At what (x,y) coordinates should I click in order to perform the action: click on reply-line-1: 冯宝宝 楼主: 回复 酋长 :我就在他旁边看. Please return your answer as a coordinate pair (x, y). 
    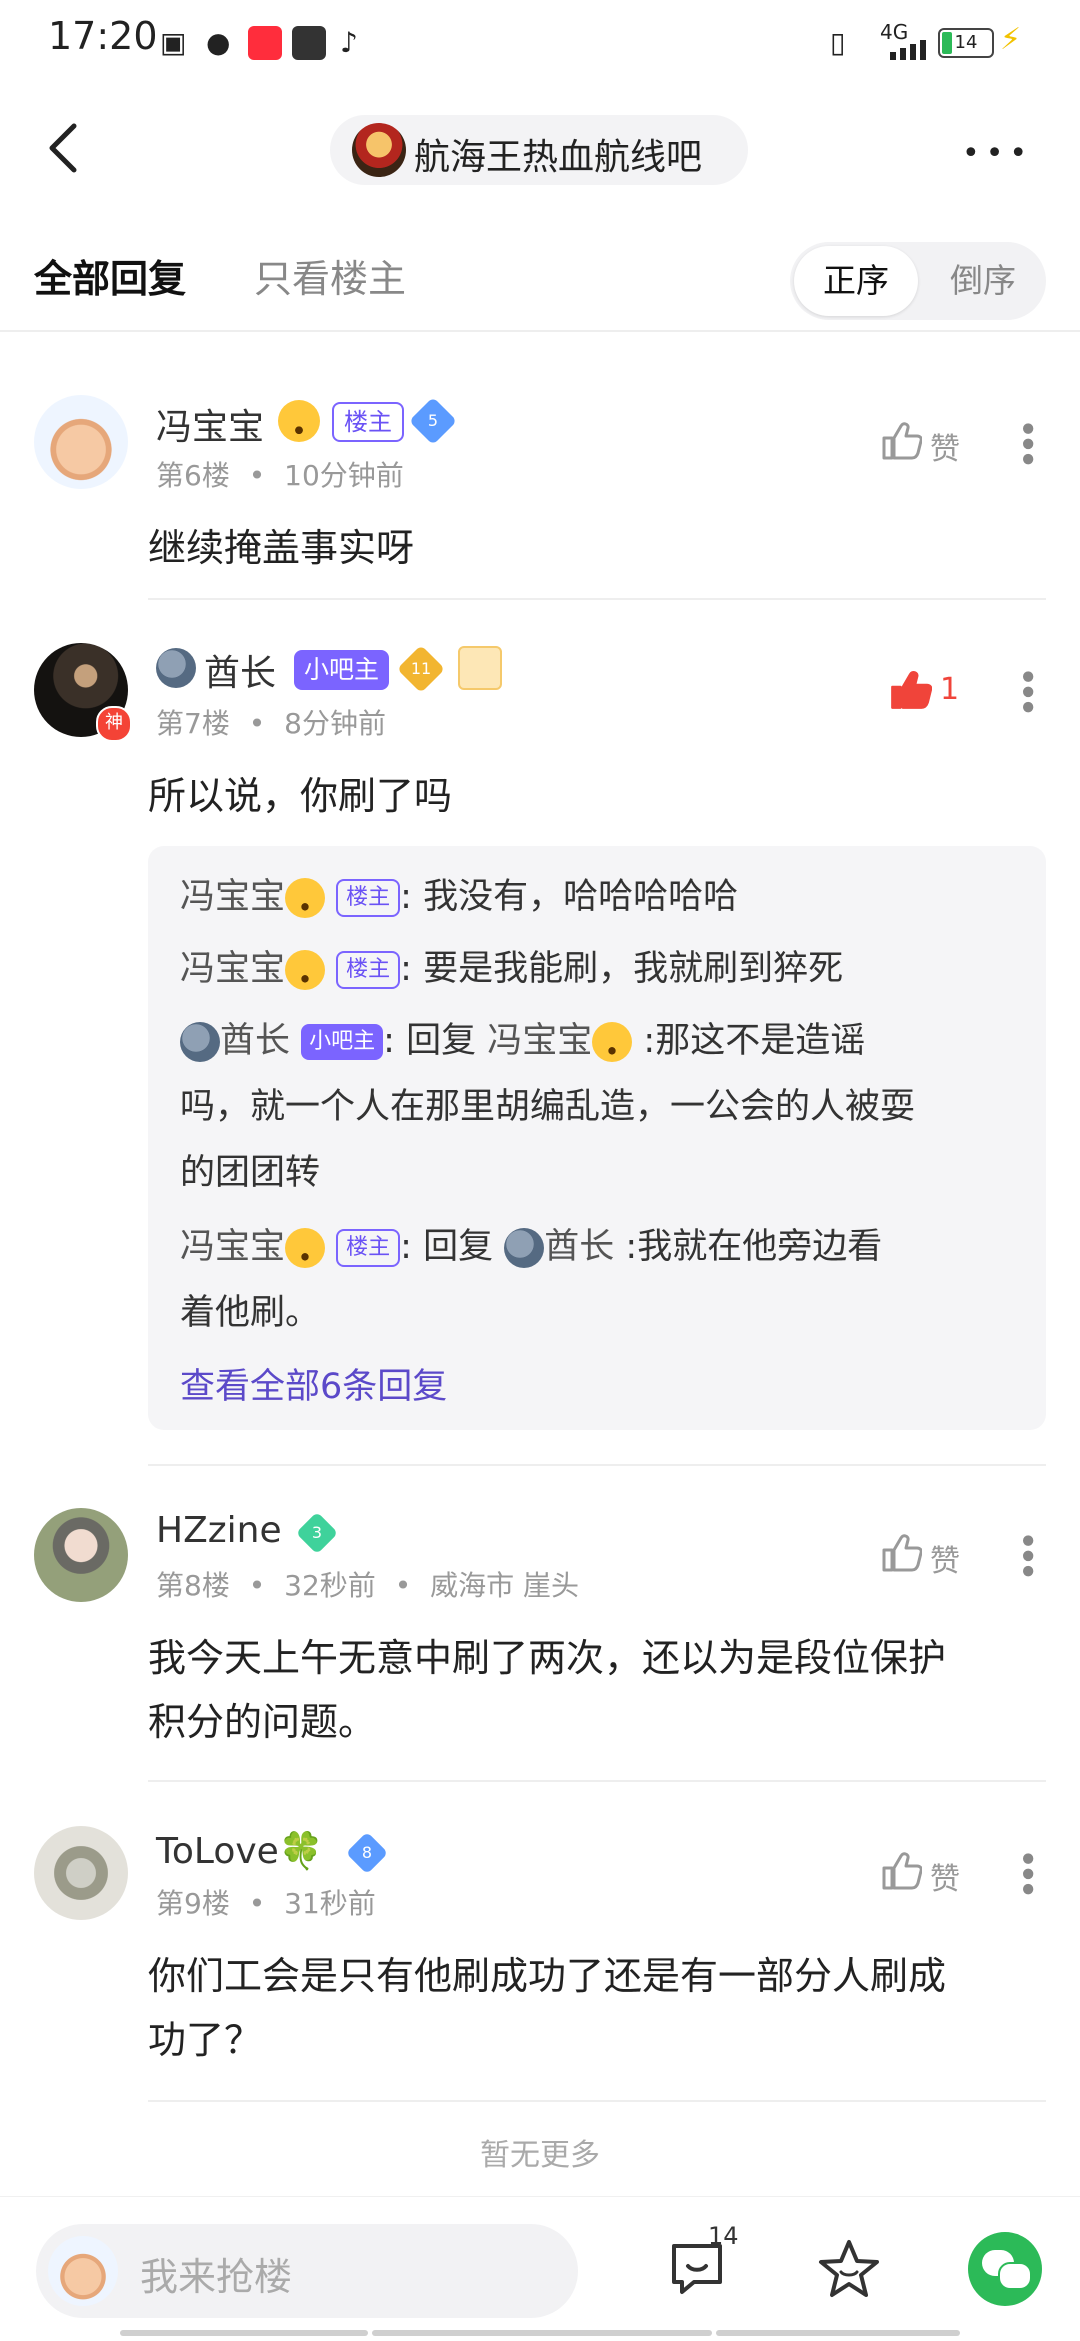
    Looking at the image, I should click on (531, 1247).